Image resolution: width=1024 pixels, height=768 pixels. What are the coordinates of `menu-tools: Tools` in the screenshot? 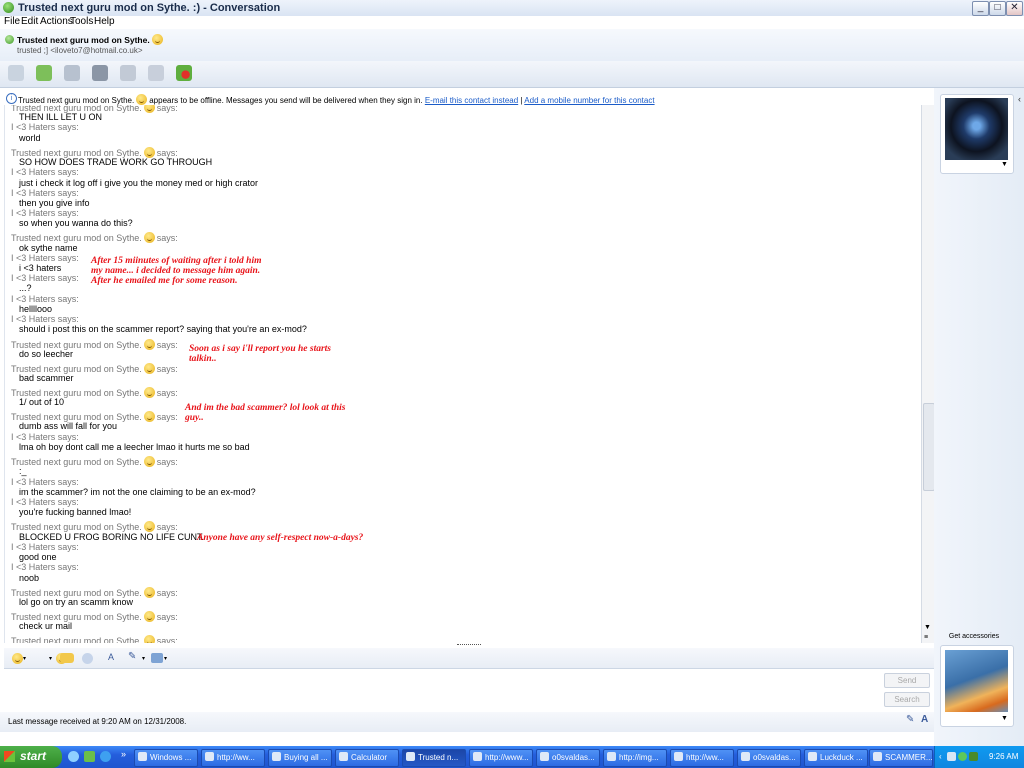 It's located at (81, 21).